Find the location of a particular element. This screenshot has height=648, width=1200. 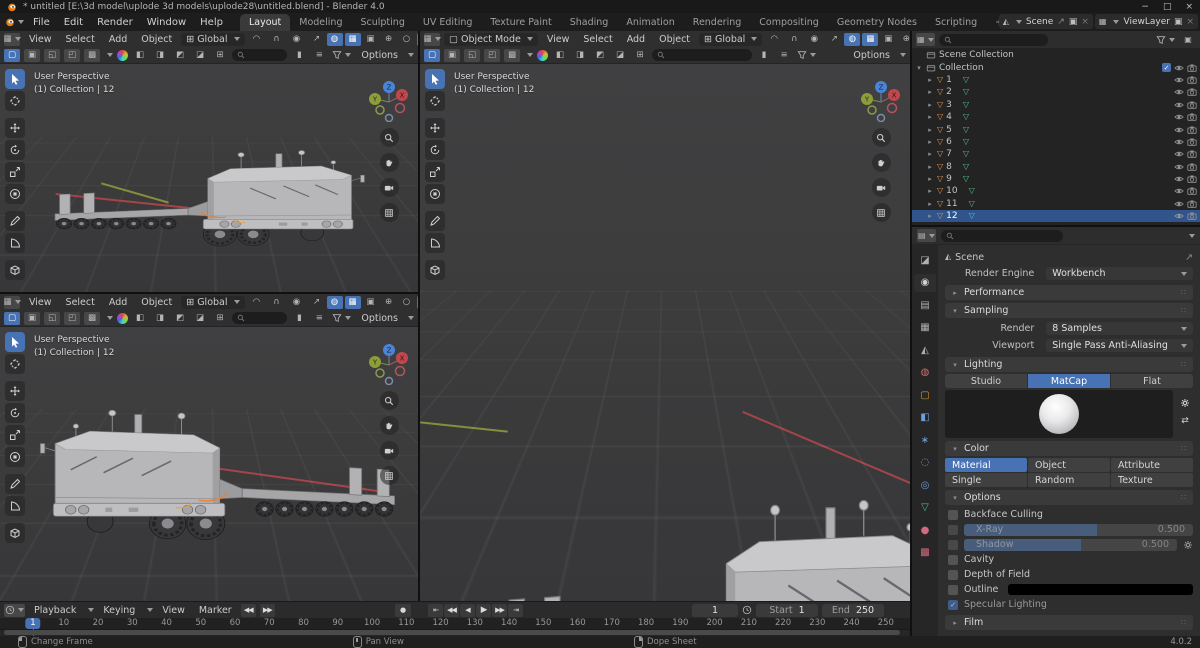

workspace-tab-layout: Layout is located at coordinates (265, 22).